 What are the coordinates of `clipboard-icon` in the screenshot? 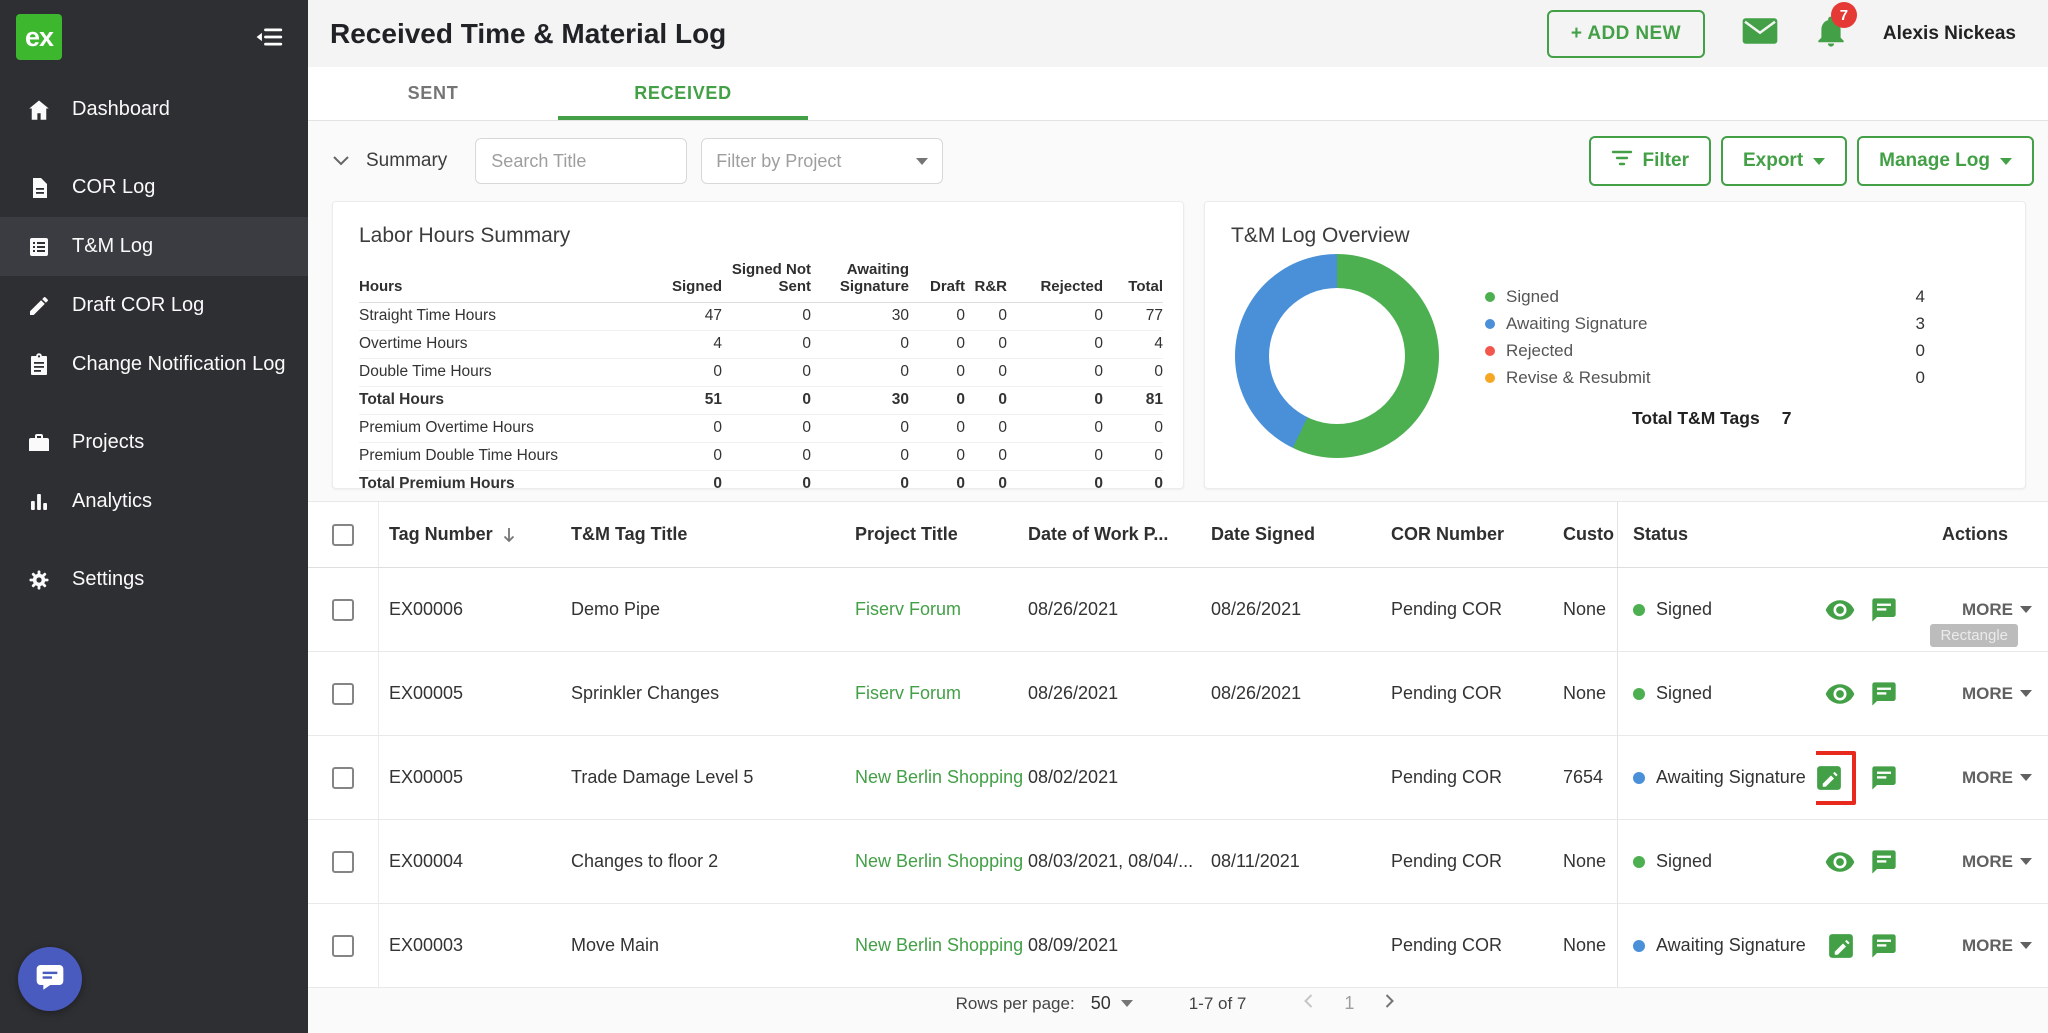 It's located at (39, 365).